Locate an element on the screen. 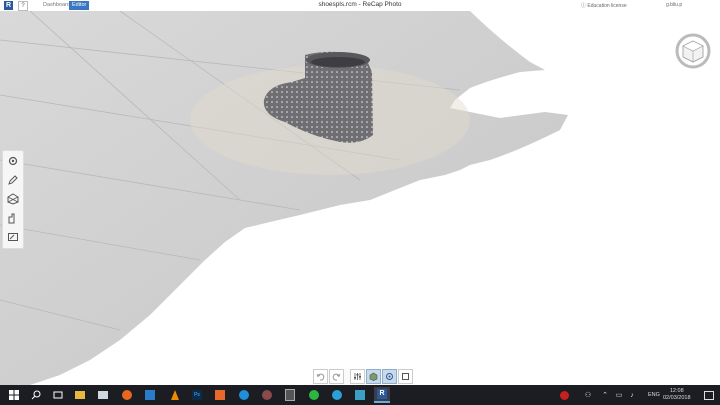 The height and width of the screenshot is (405, 720). info-icon: ⓘ is located at coordinates (584, 6).